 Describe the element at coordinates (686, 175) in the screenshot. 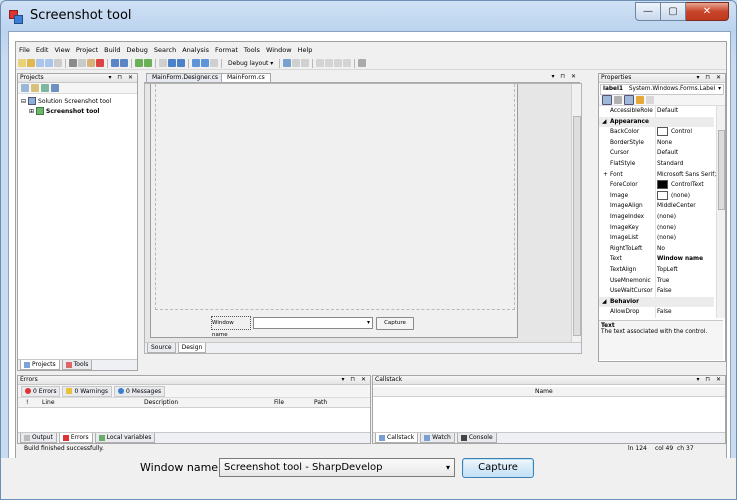

I see `property-value-cell: Microsoft Sans Serif; 8` at that location.